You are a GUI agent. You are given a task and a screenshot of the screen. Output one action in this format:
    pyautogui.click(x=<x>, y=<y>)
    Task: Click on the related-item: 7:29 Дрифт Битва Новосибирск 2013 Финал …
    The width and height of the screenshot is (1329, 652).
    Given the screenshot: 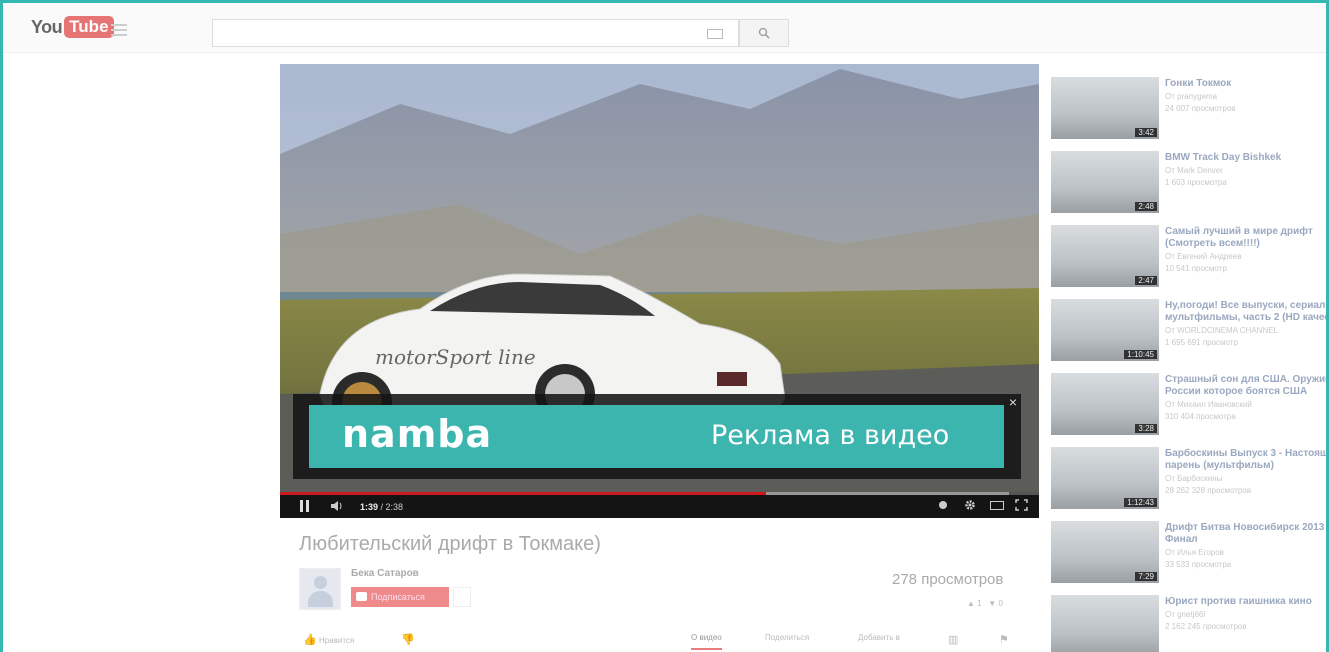 What is the action you would take?
    pyautogui.click(x=1188, y=554)
    